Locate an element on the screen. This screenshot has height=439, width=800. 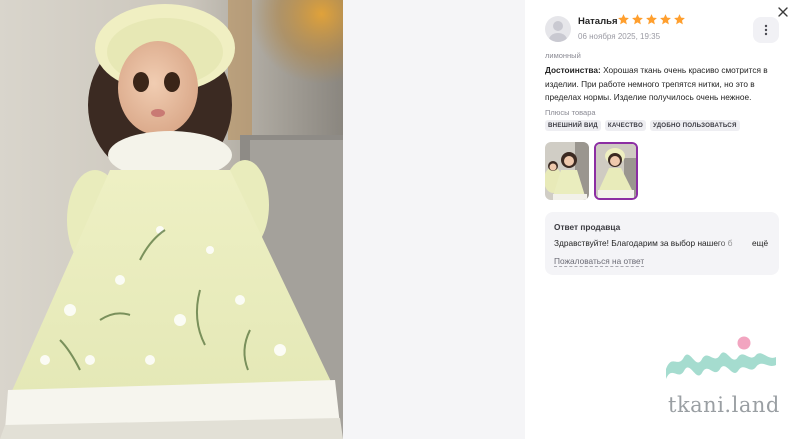
review-author: Наталья is located at coordinates (598, 21).